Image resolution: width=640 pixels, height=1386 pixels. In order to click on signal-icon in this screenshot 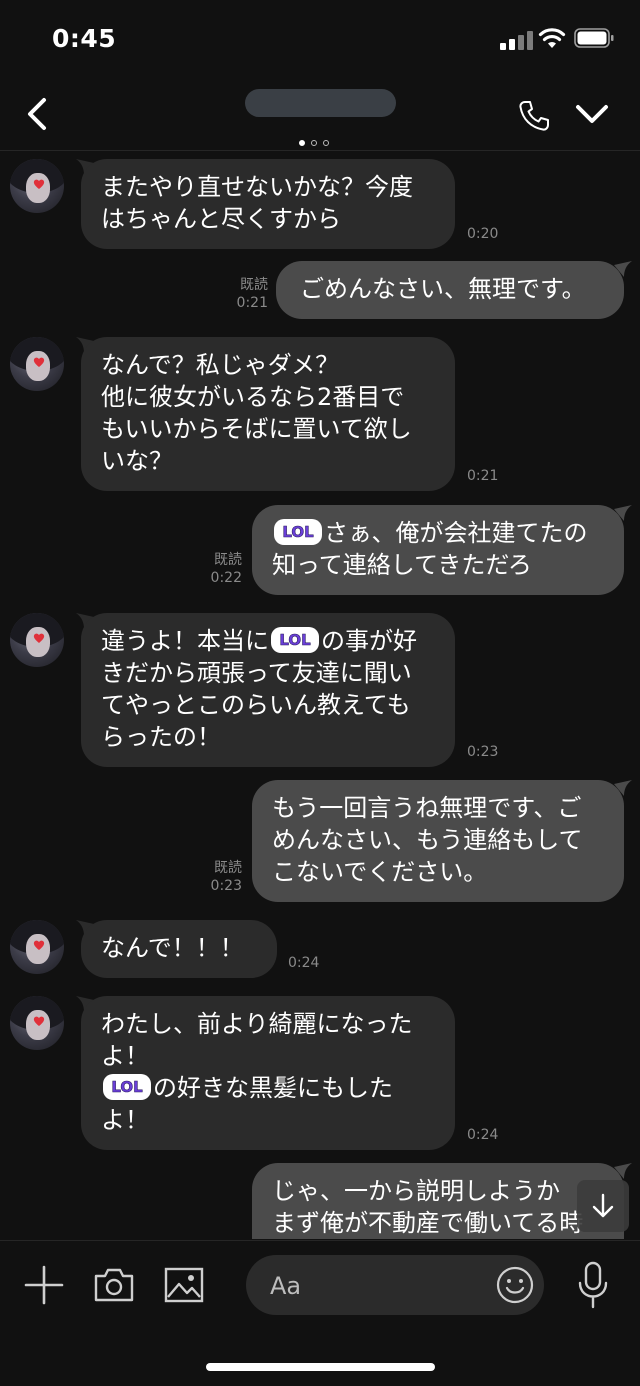, I will do `click(517, 40)`.